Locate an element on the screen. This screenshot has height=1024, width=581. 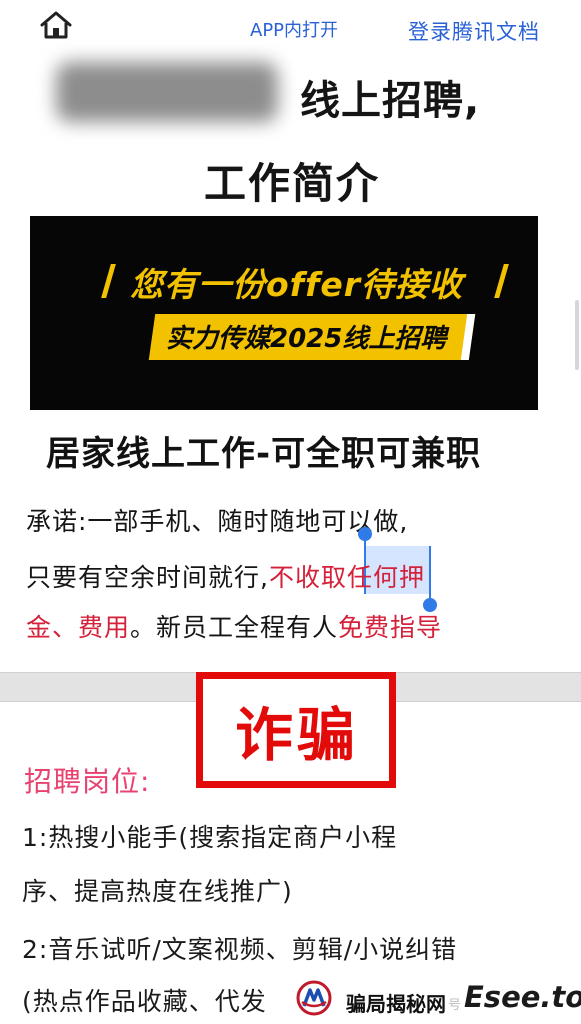
position-item-1-line-2: 序、提高热度在线推广) is located at coordinates (157, 891).